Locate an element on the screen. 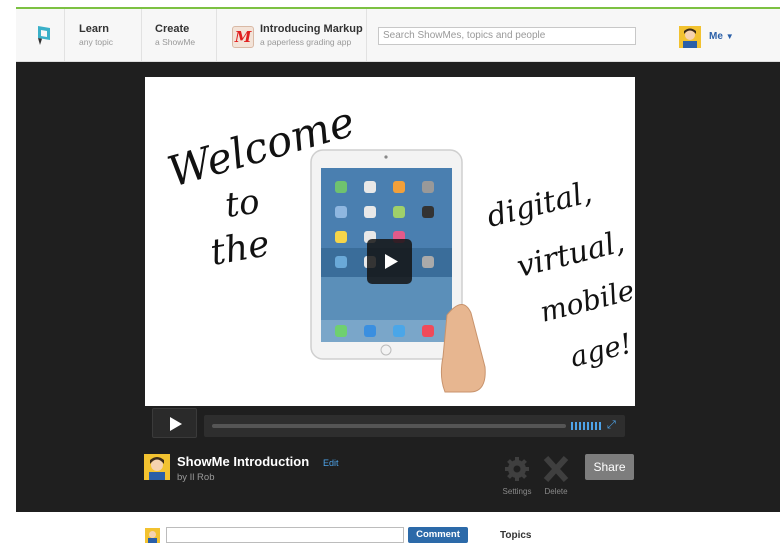 The height and width of the screenshot is (543, 780). edit-link: Edit is located at coordinates (331, 463).